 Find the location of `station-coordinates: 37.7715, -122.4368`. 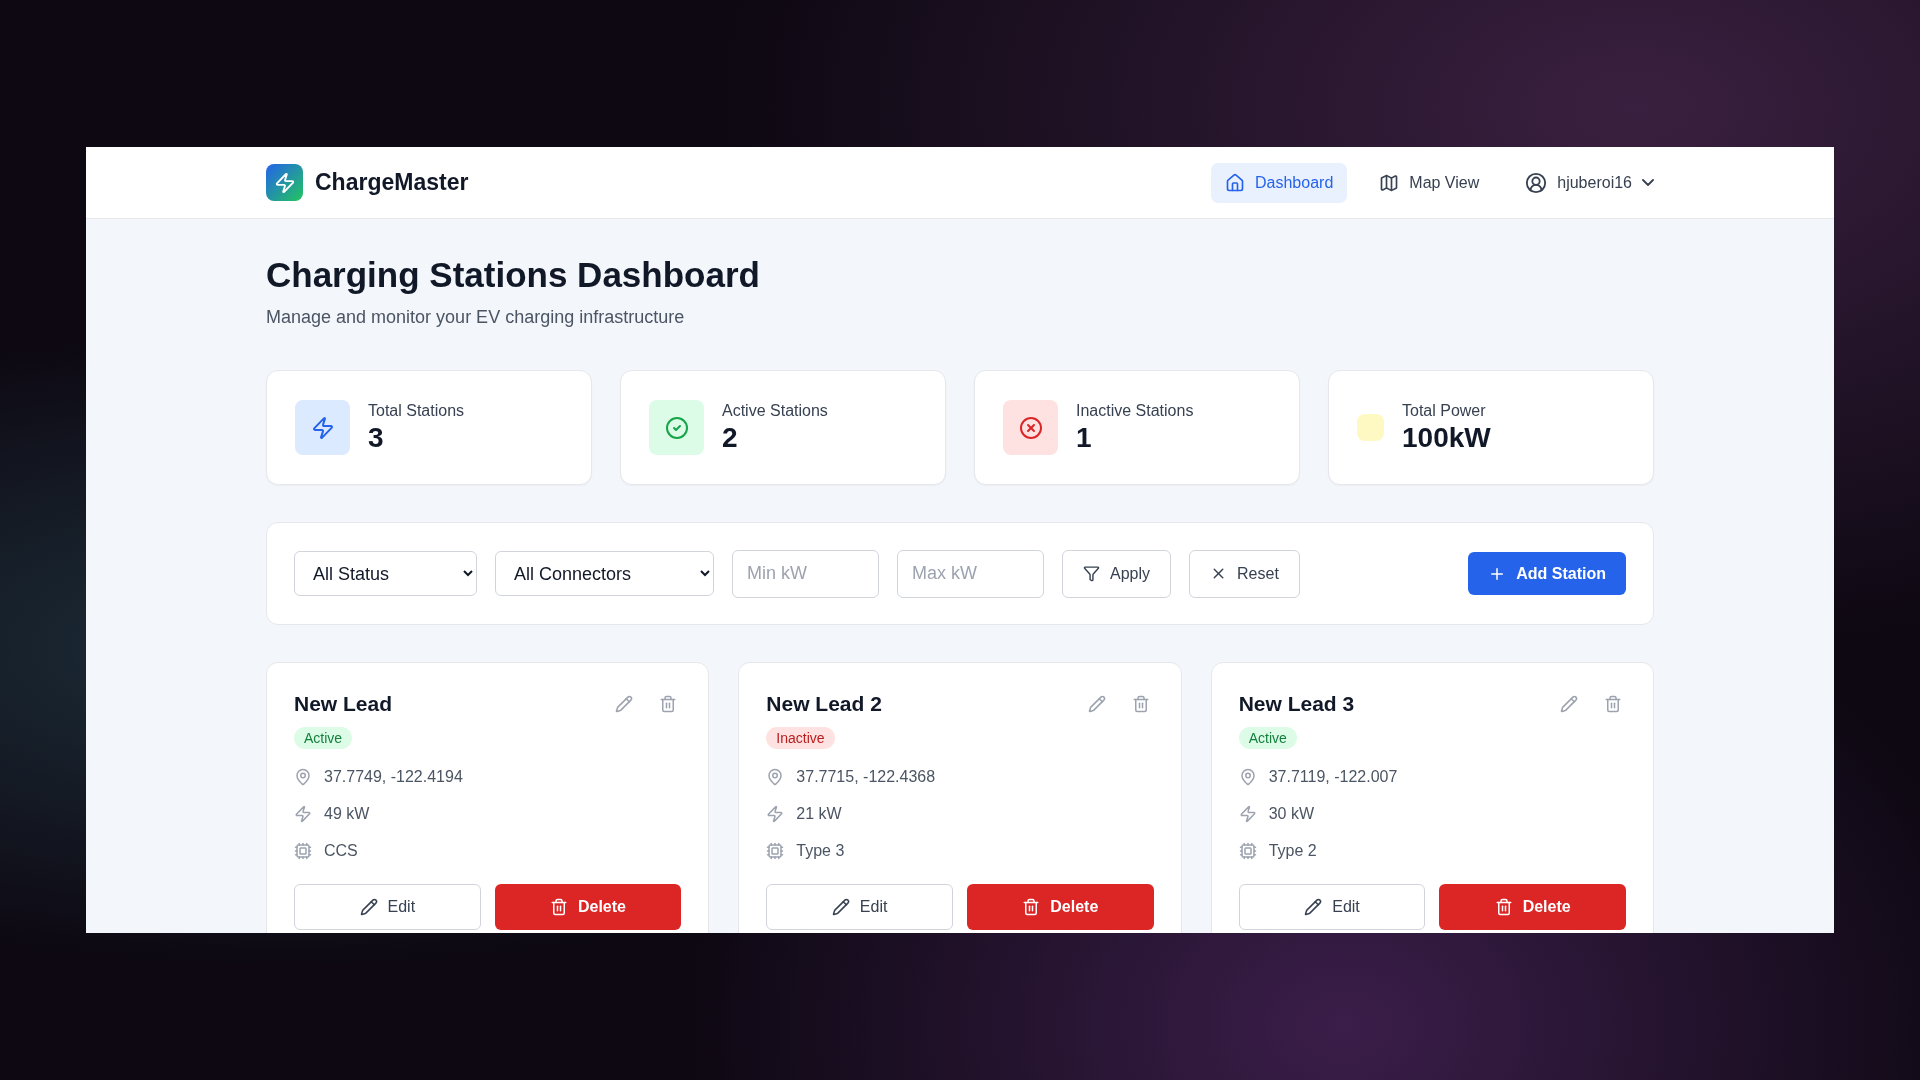

station-coordinates: 37.7715, -122.4368 is located at coordinates (866, 777).